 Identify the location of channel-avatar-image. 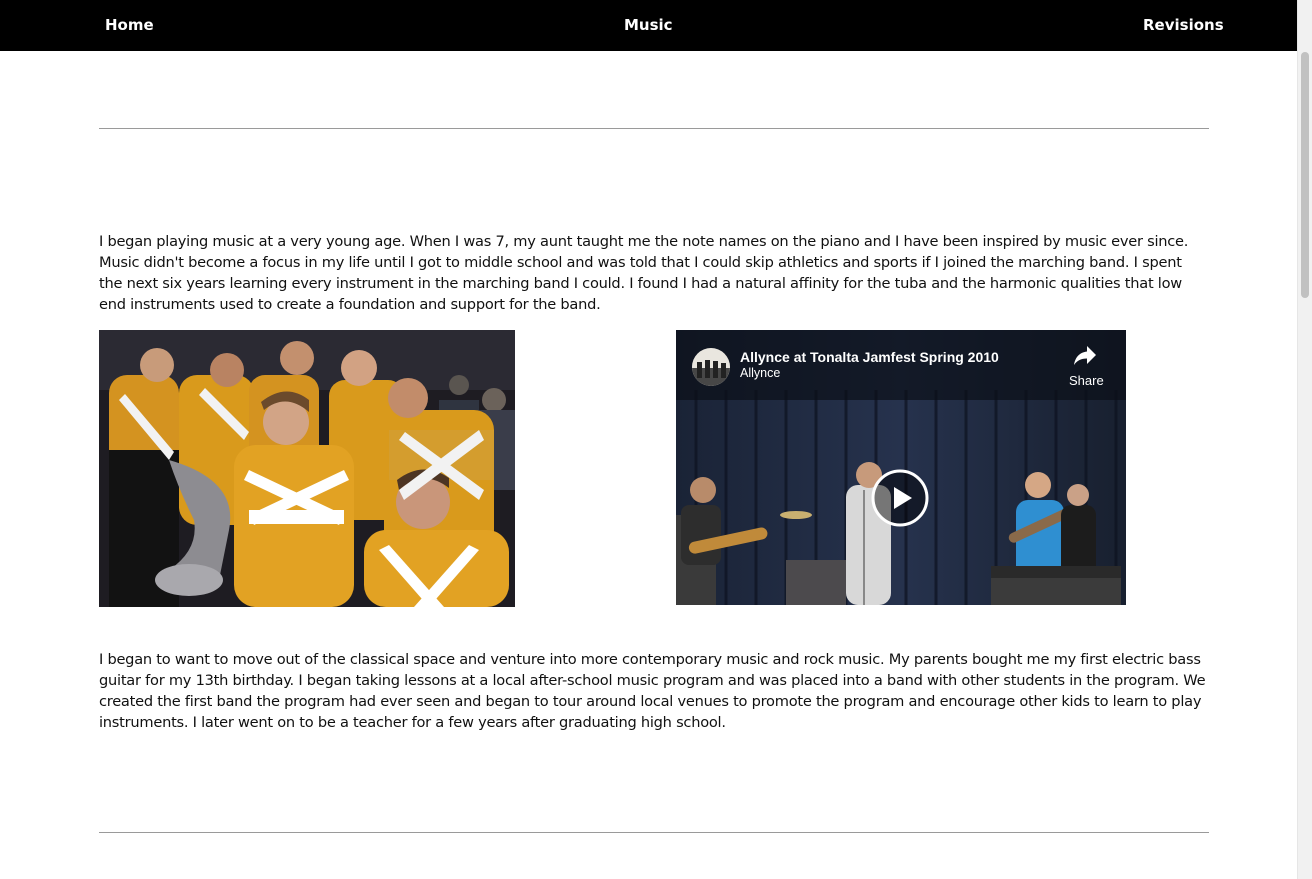
(711, 367).